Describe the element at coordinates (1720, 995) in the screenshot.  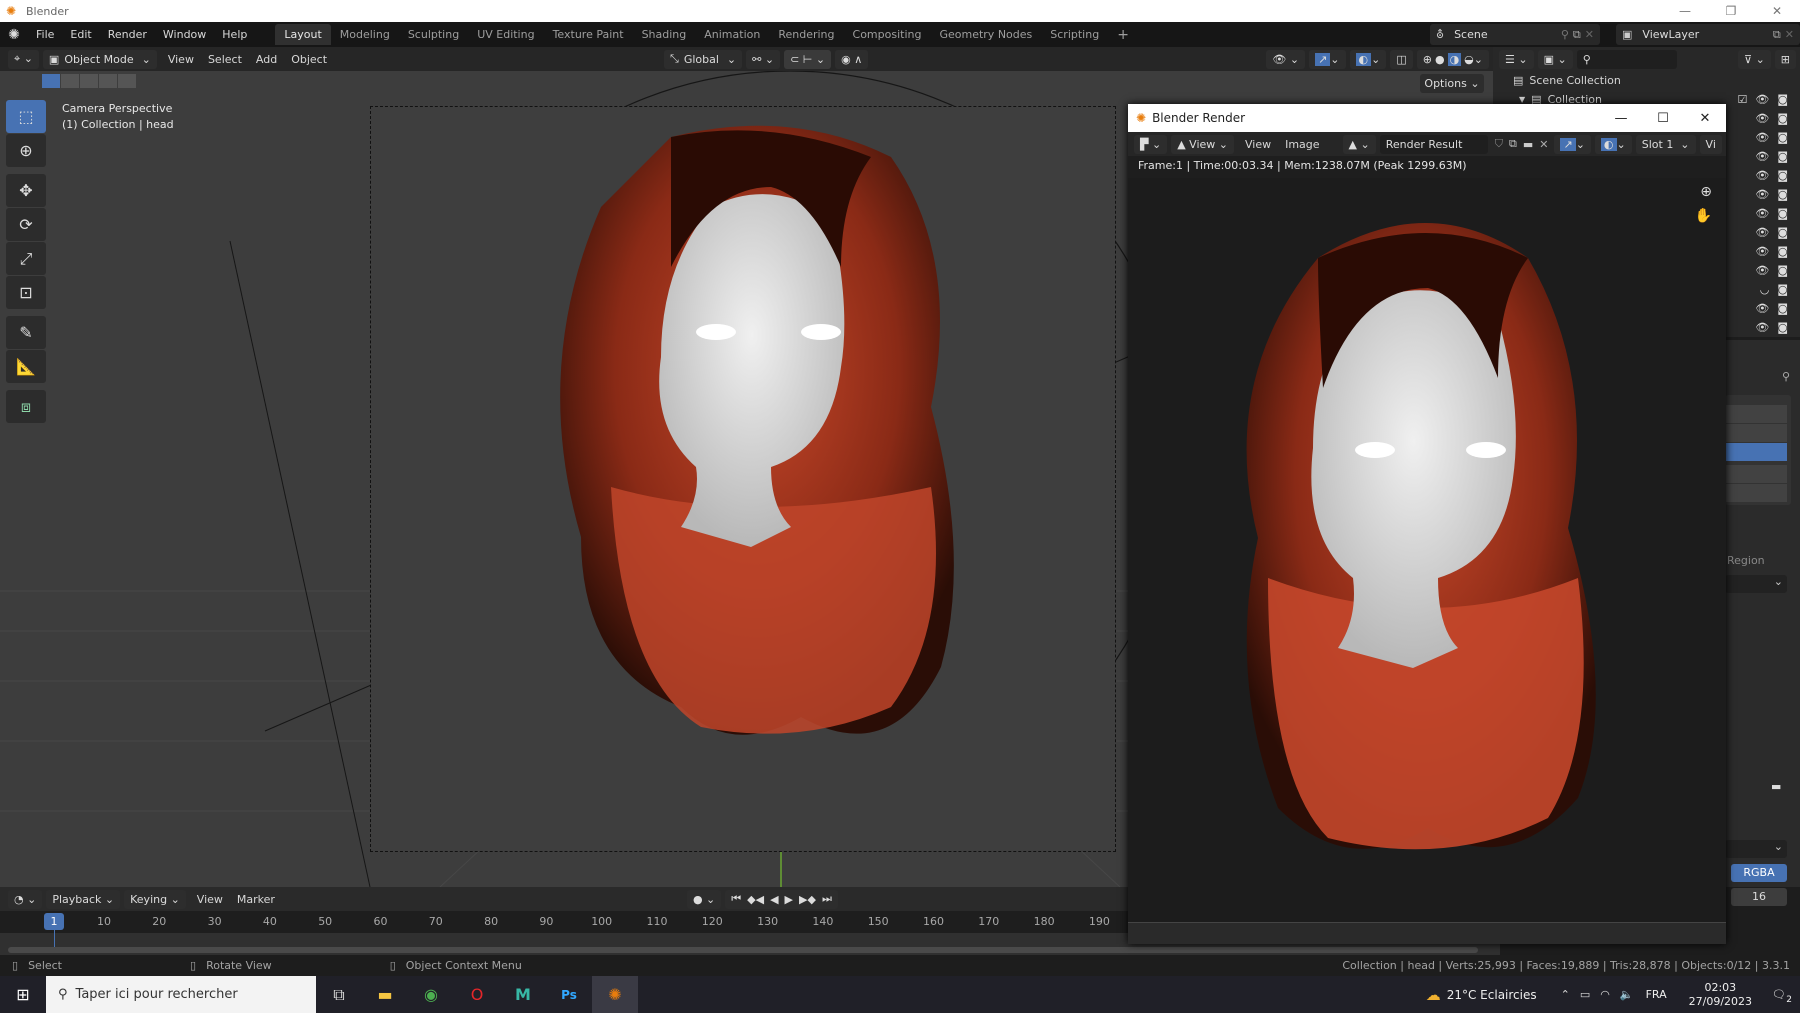
I see `clock: 02:03 27/09/2023` at that location.